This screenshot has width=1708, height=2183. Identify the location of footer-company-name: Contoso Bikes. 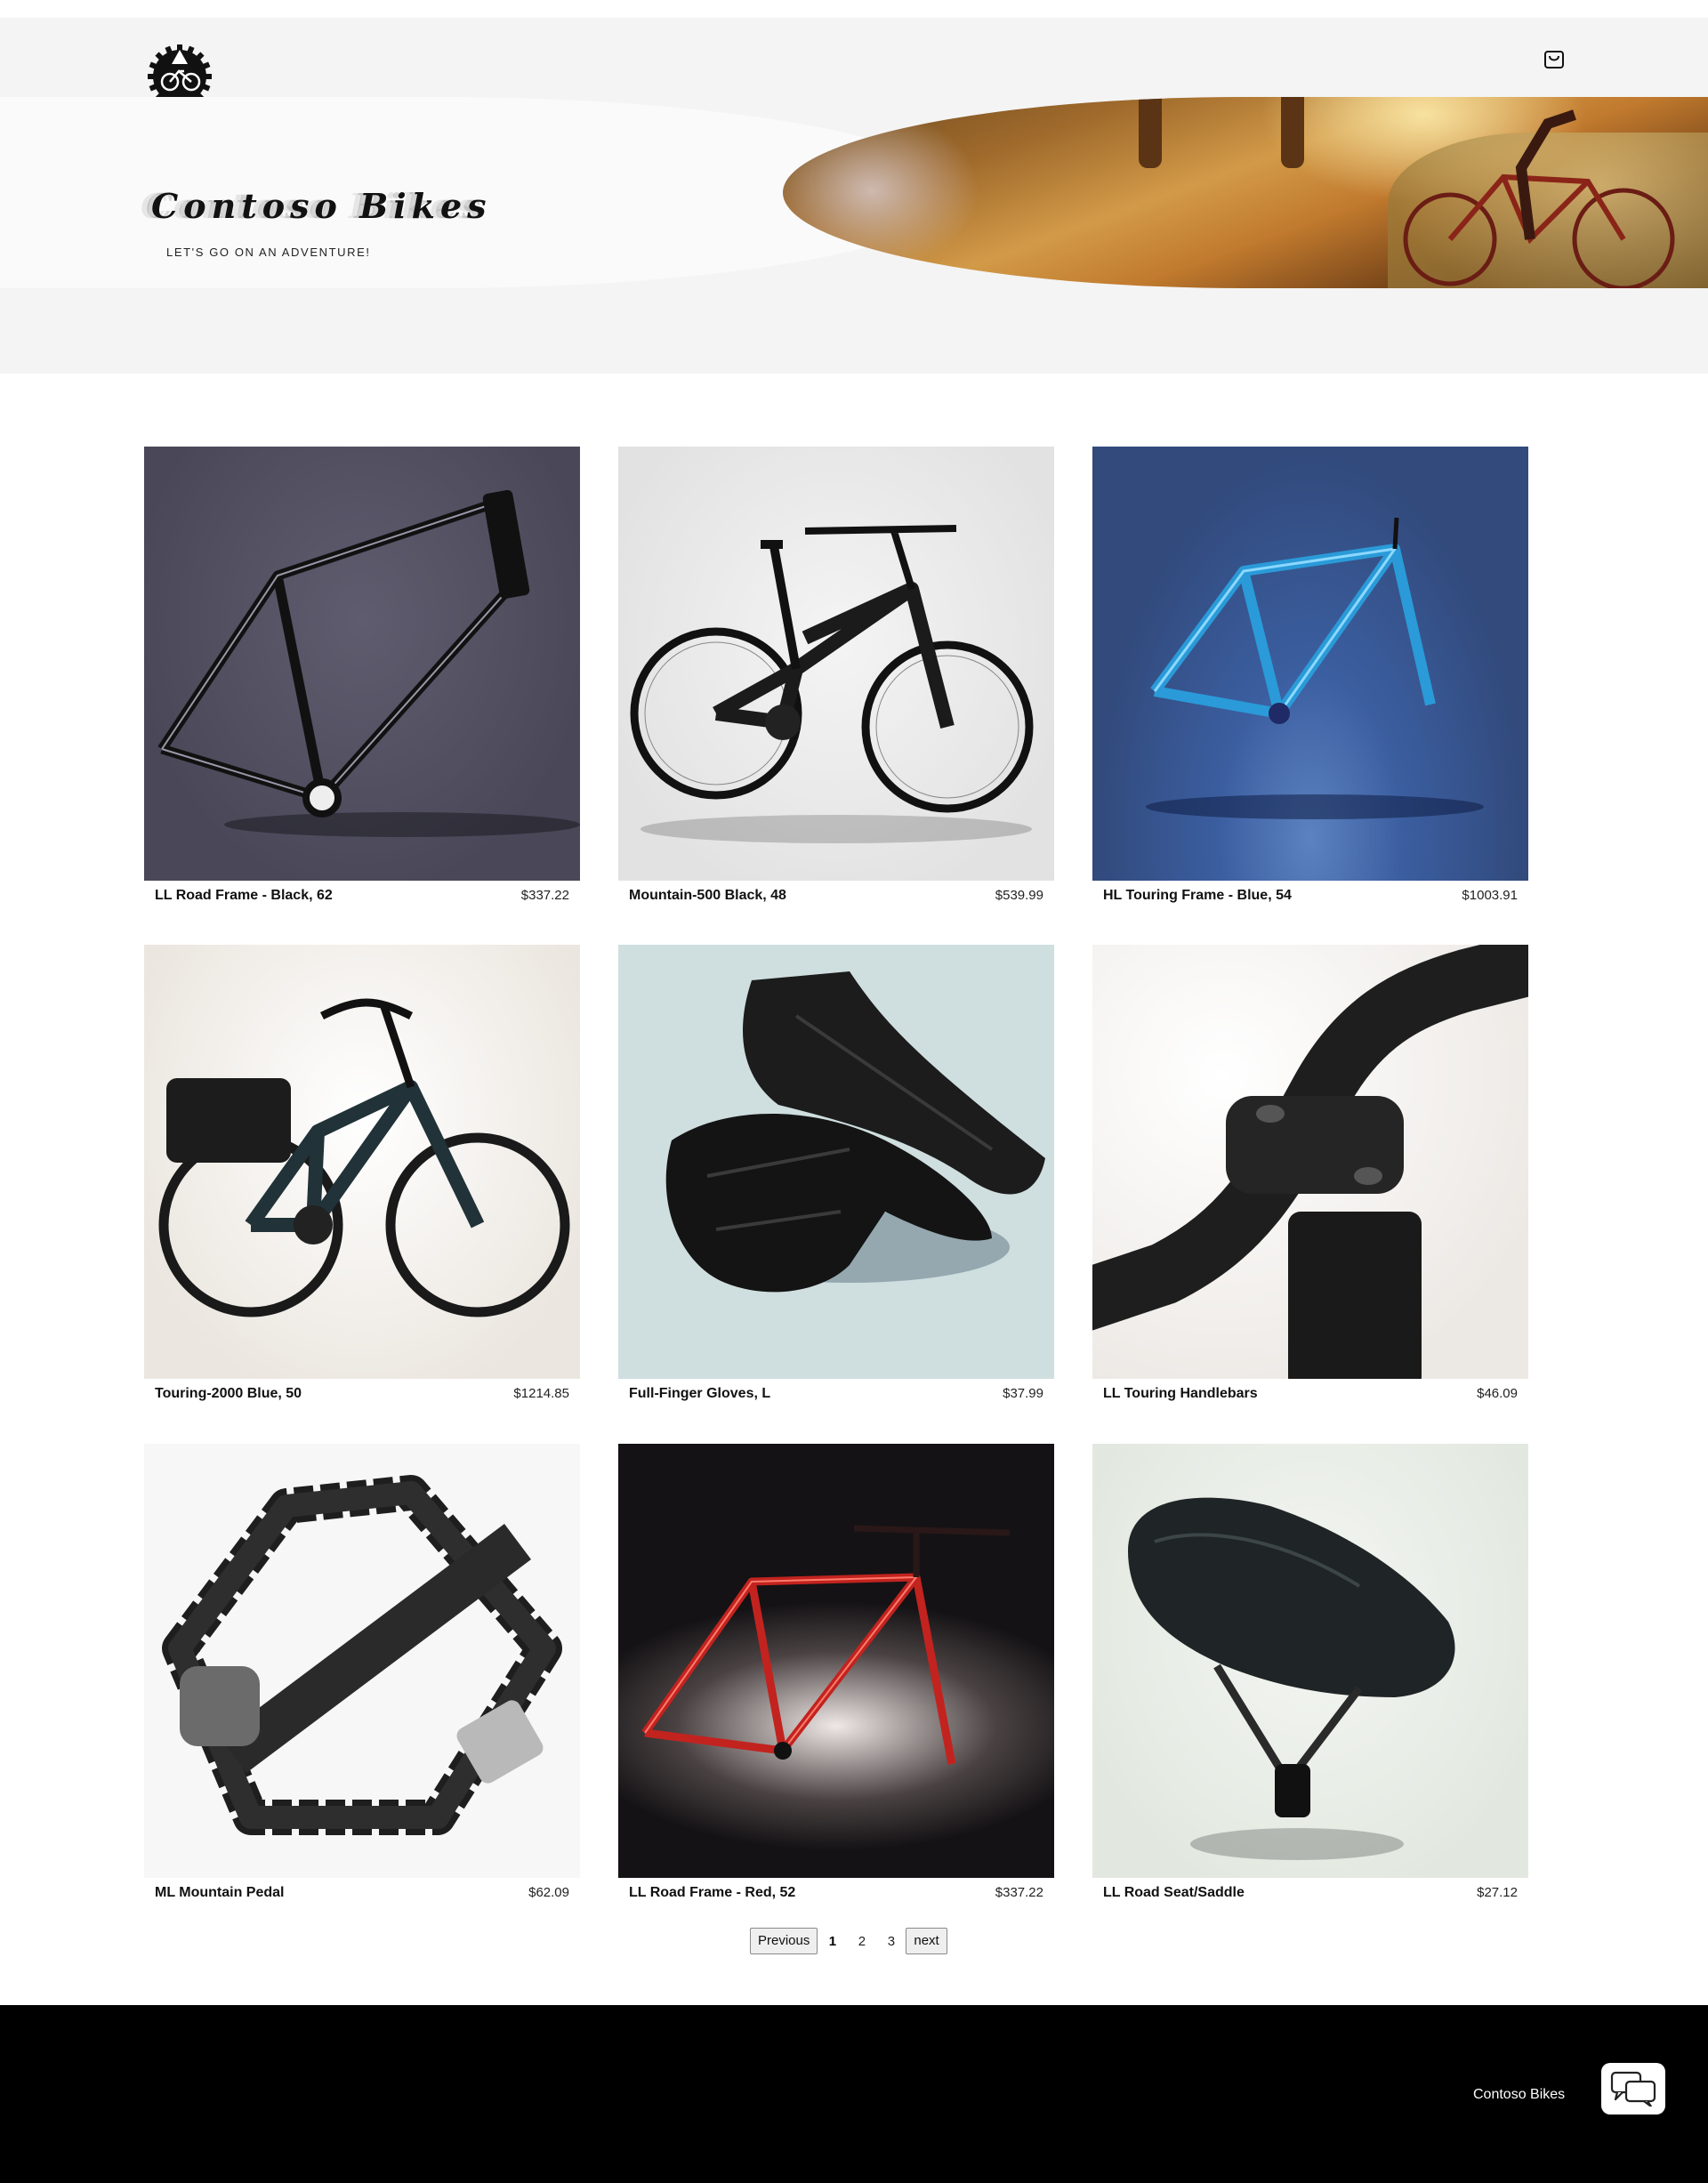
(1519, 2094).